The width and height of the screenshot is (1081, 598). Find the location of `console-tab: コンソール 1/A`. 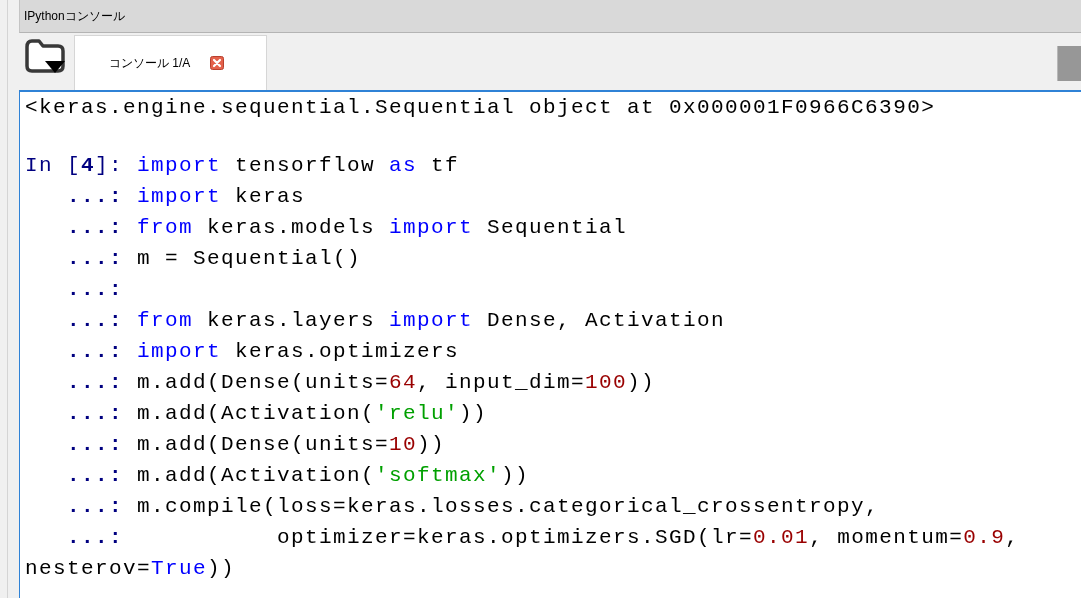

console-tab: コンソール 1/A is located at coordinates (170, 62).